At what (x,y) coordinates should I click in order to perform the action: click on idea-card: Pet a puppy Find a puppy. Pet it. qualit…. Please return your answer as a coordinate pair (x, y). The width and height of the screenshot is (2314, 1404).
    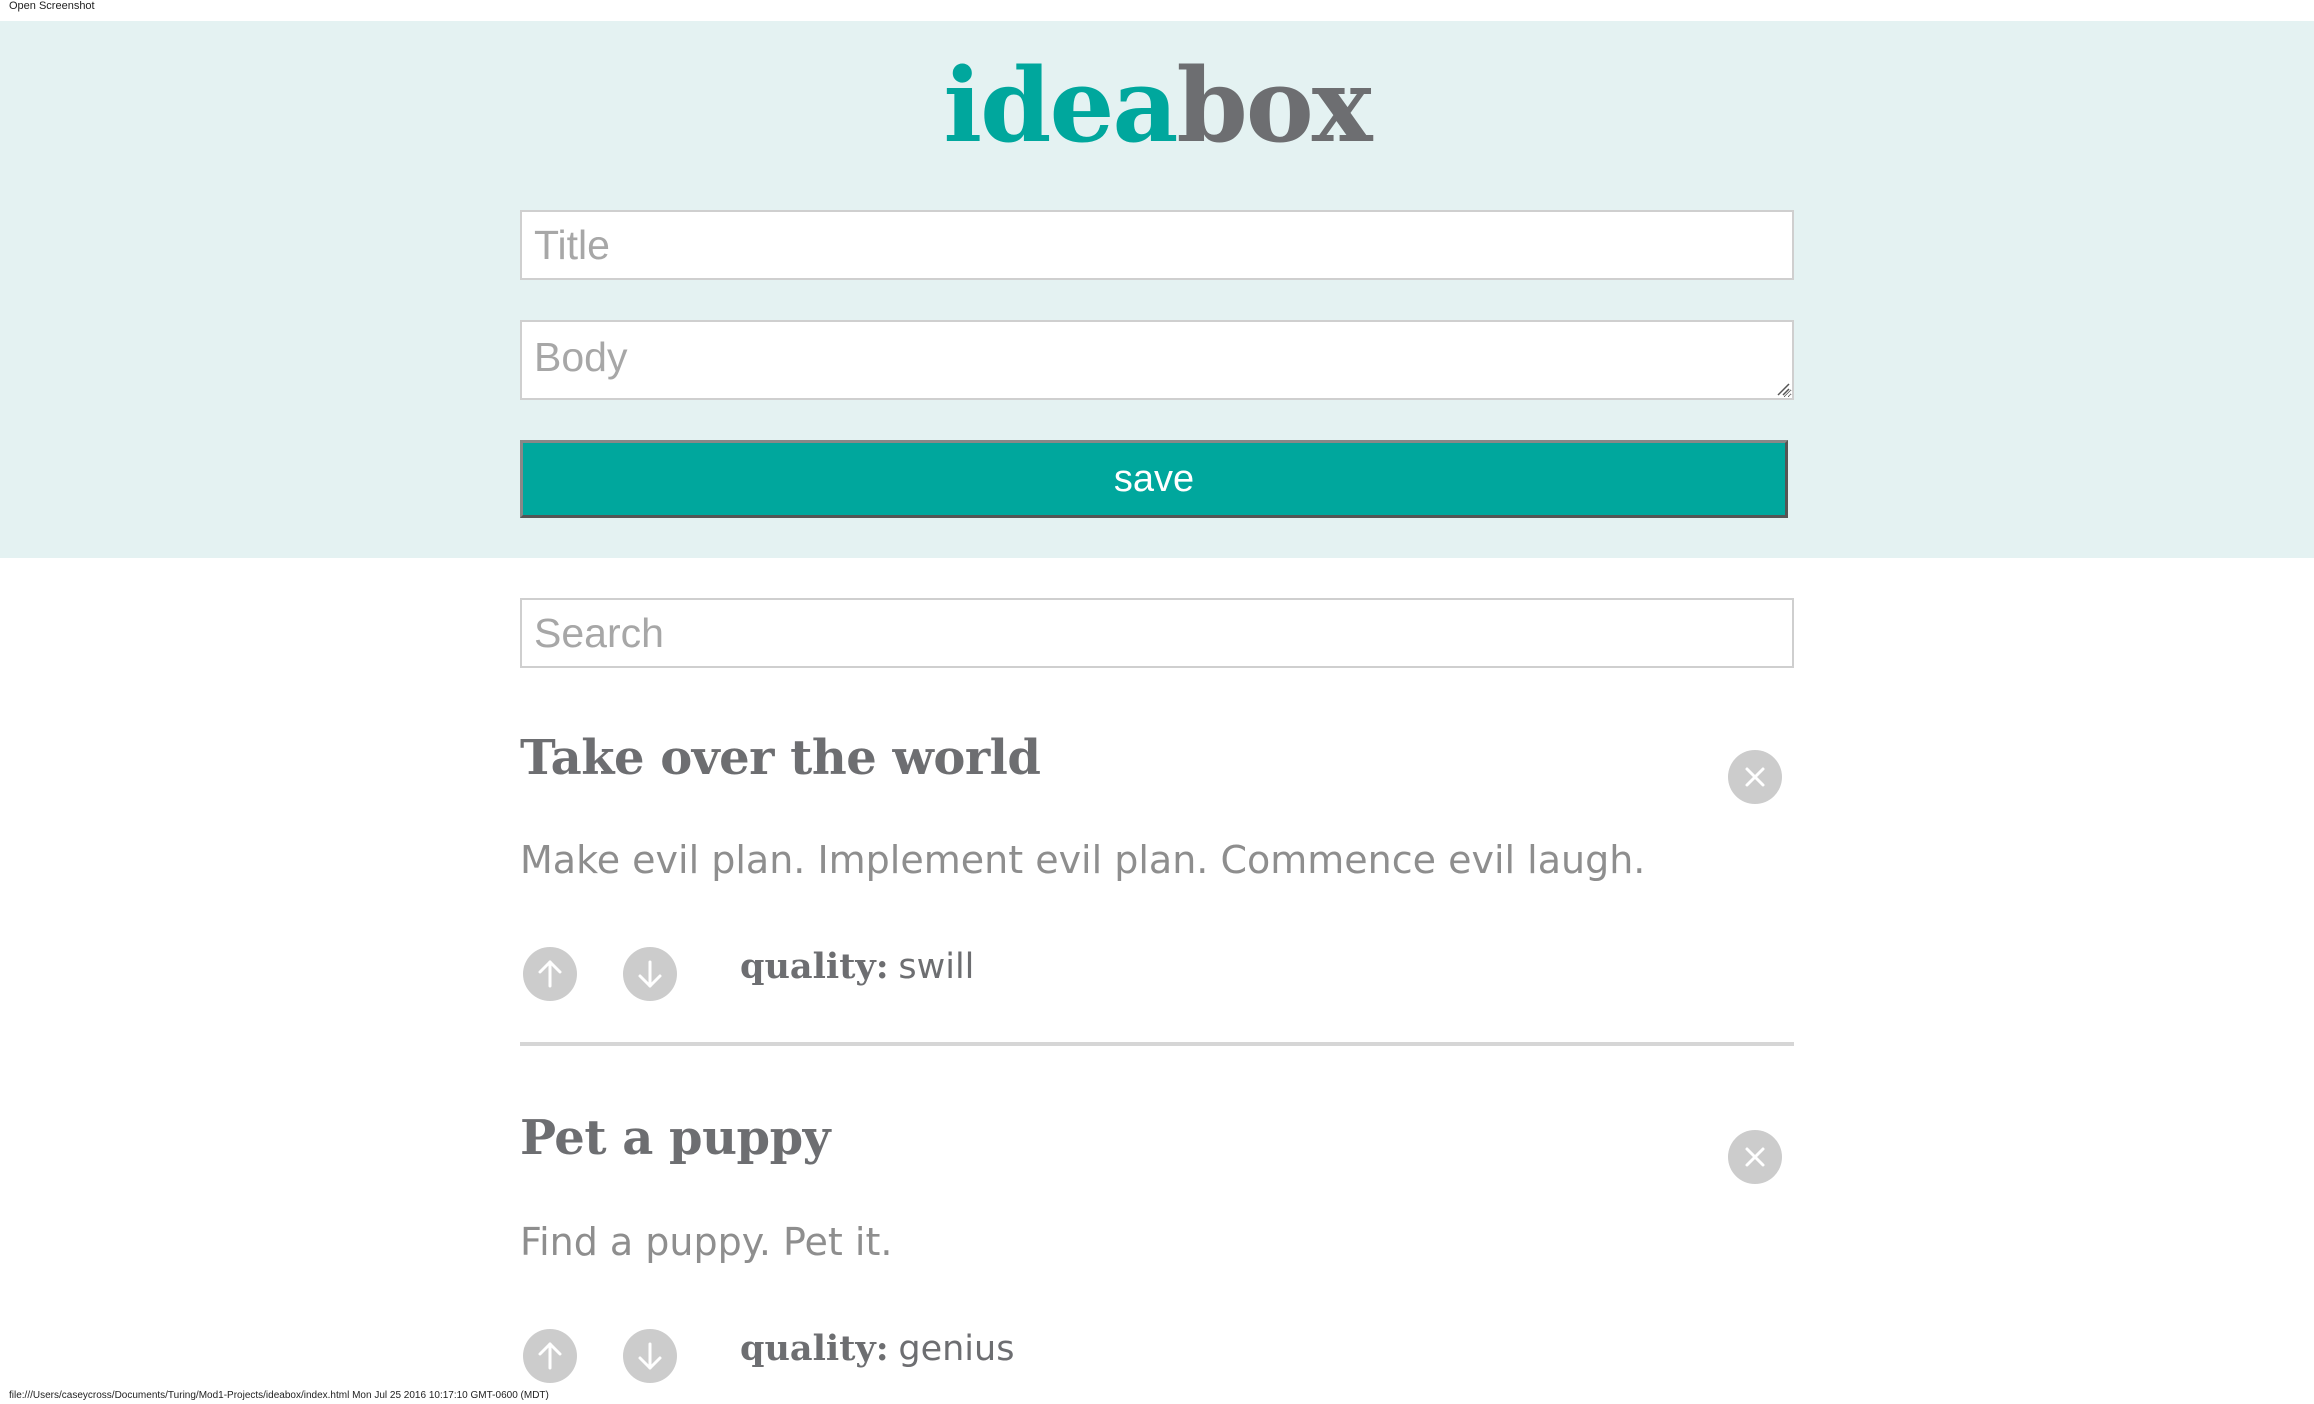
    Looking at the image, I should click on (1157, 1255).